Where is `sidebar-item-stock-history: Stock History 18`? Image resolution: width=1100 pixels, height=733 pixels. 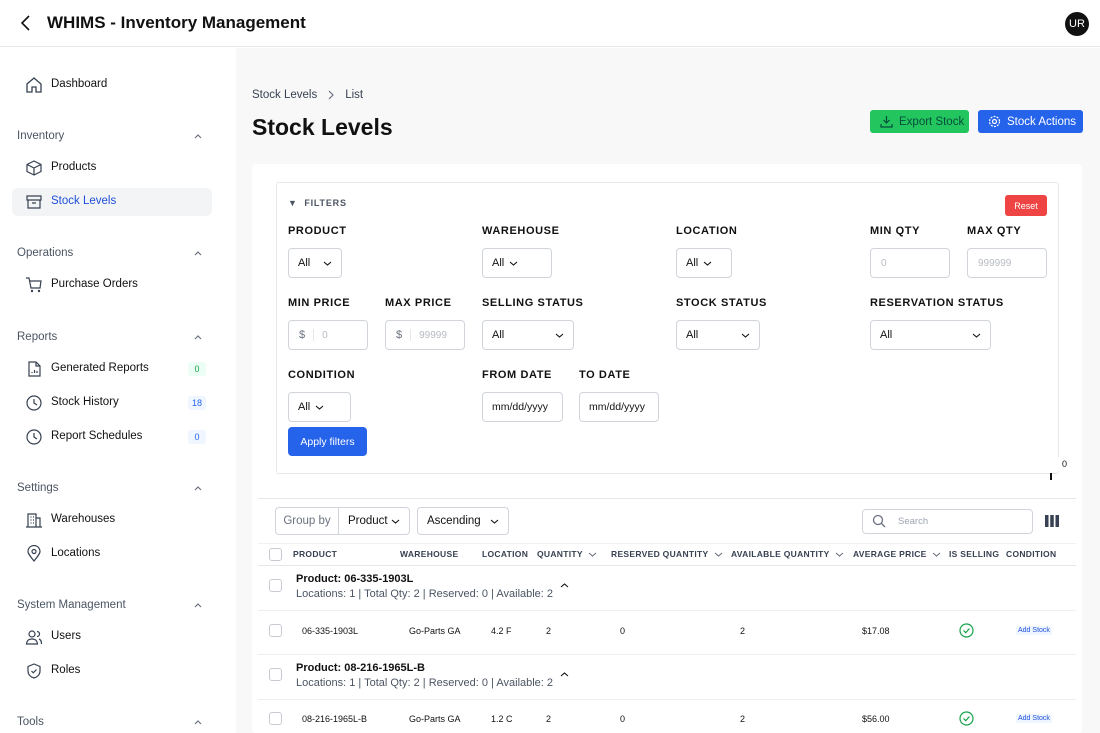
sidebar-item-stock-history: Stock History 18 is located at coordinates (112, 403).